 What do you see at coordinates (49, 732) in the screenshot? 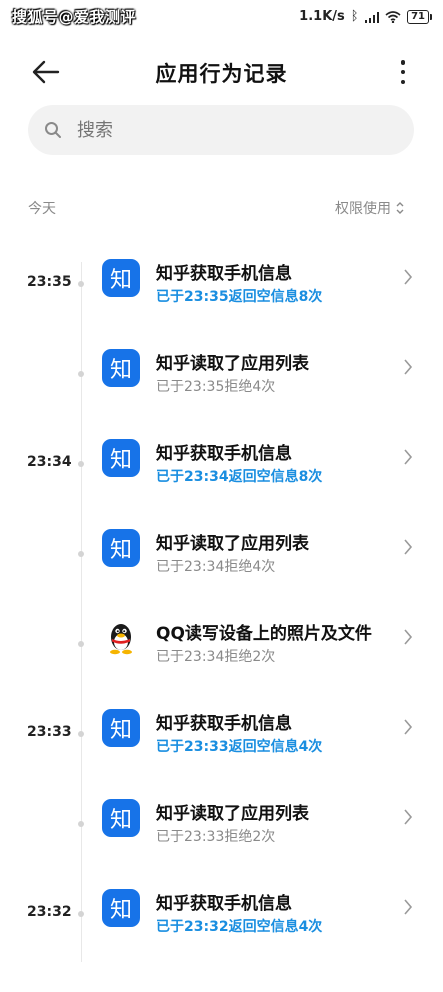
I see `record-time: 23:33` at bounding box center [49, 732].